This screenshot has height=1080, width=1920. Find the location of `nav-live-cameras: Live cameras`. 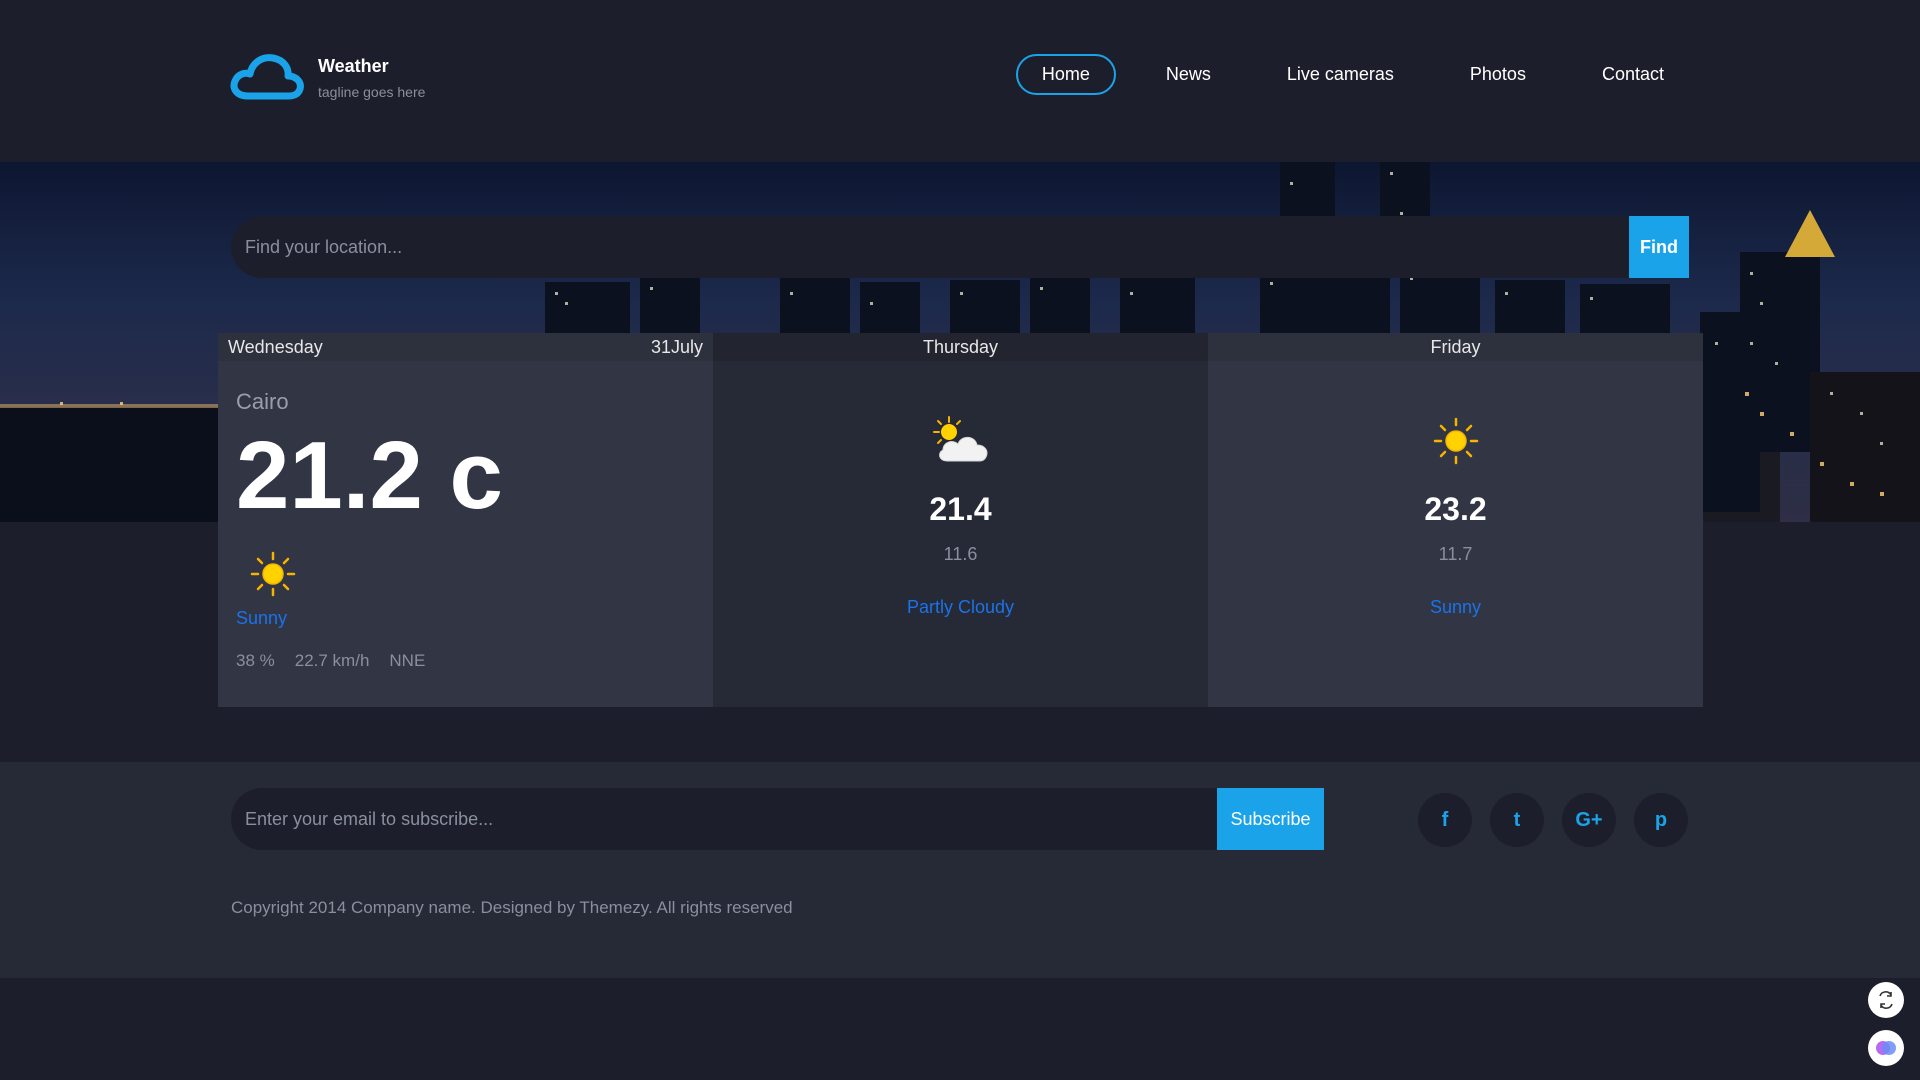

nav-live-cameras: Live cameras is located at coordinates (1340, 74).